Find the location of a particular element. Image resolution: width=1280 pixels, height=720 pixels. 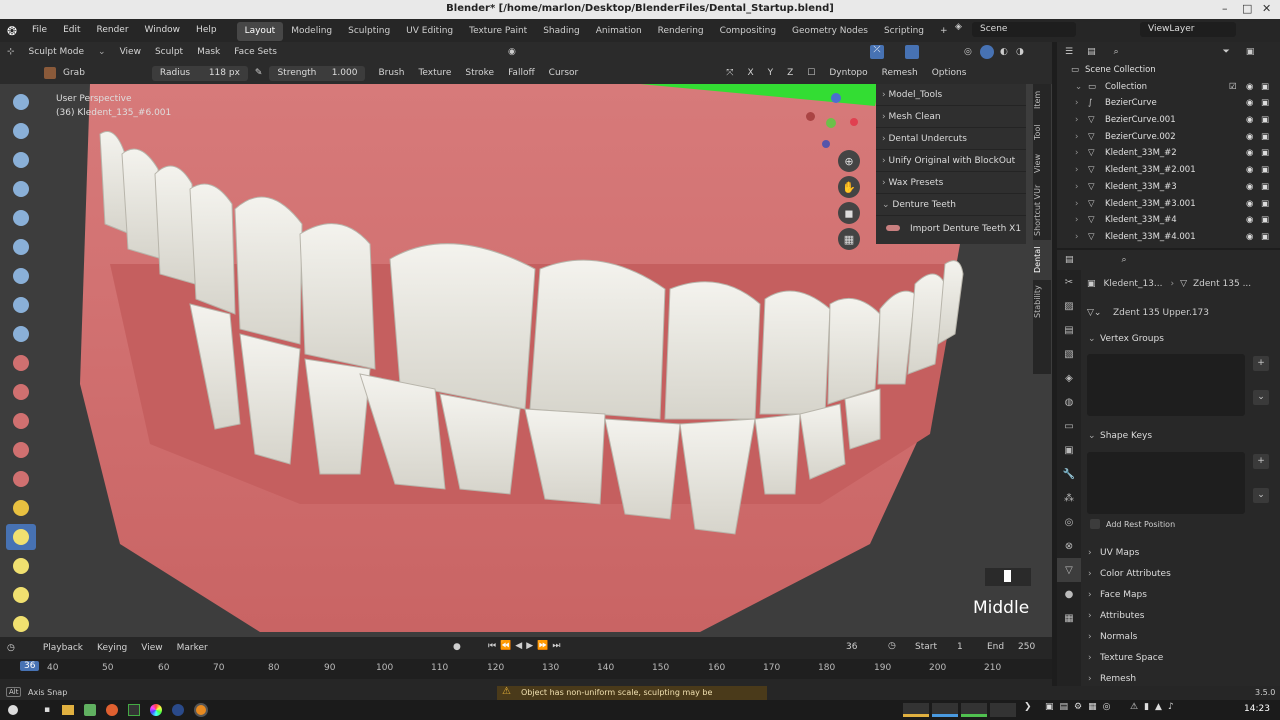

menu-playback: Playback is located at coordinates (63, 648).